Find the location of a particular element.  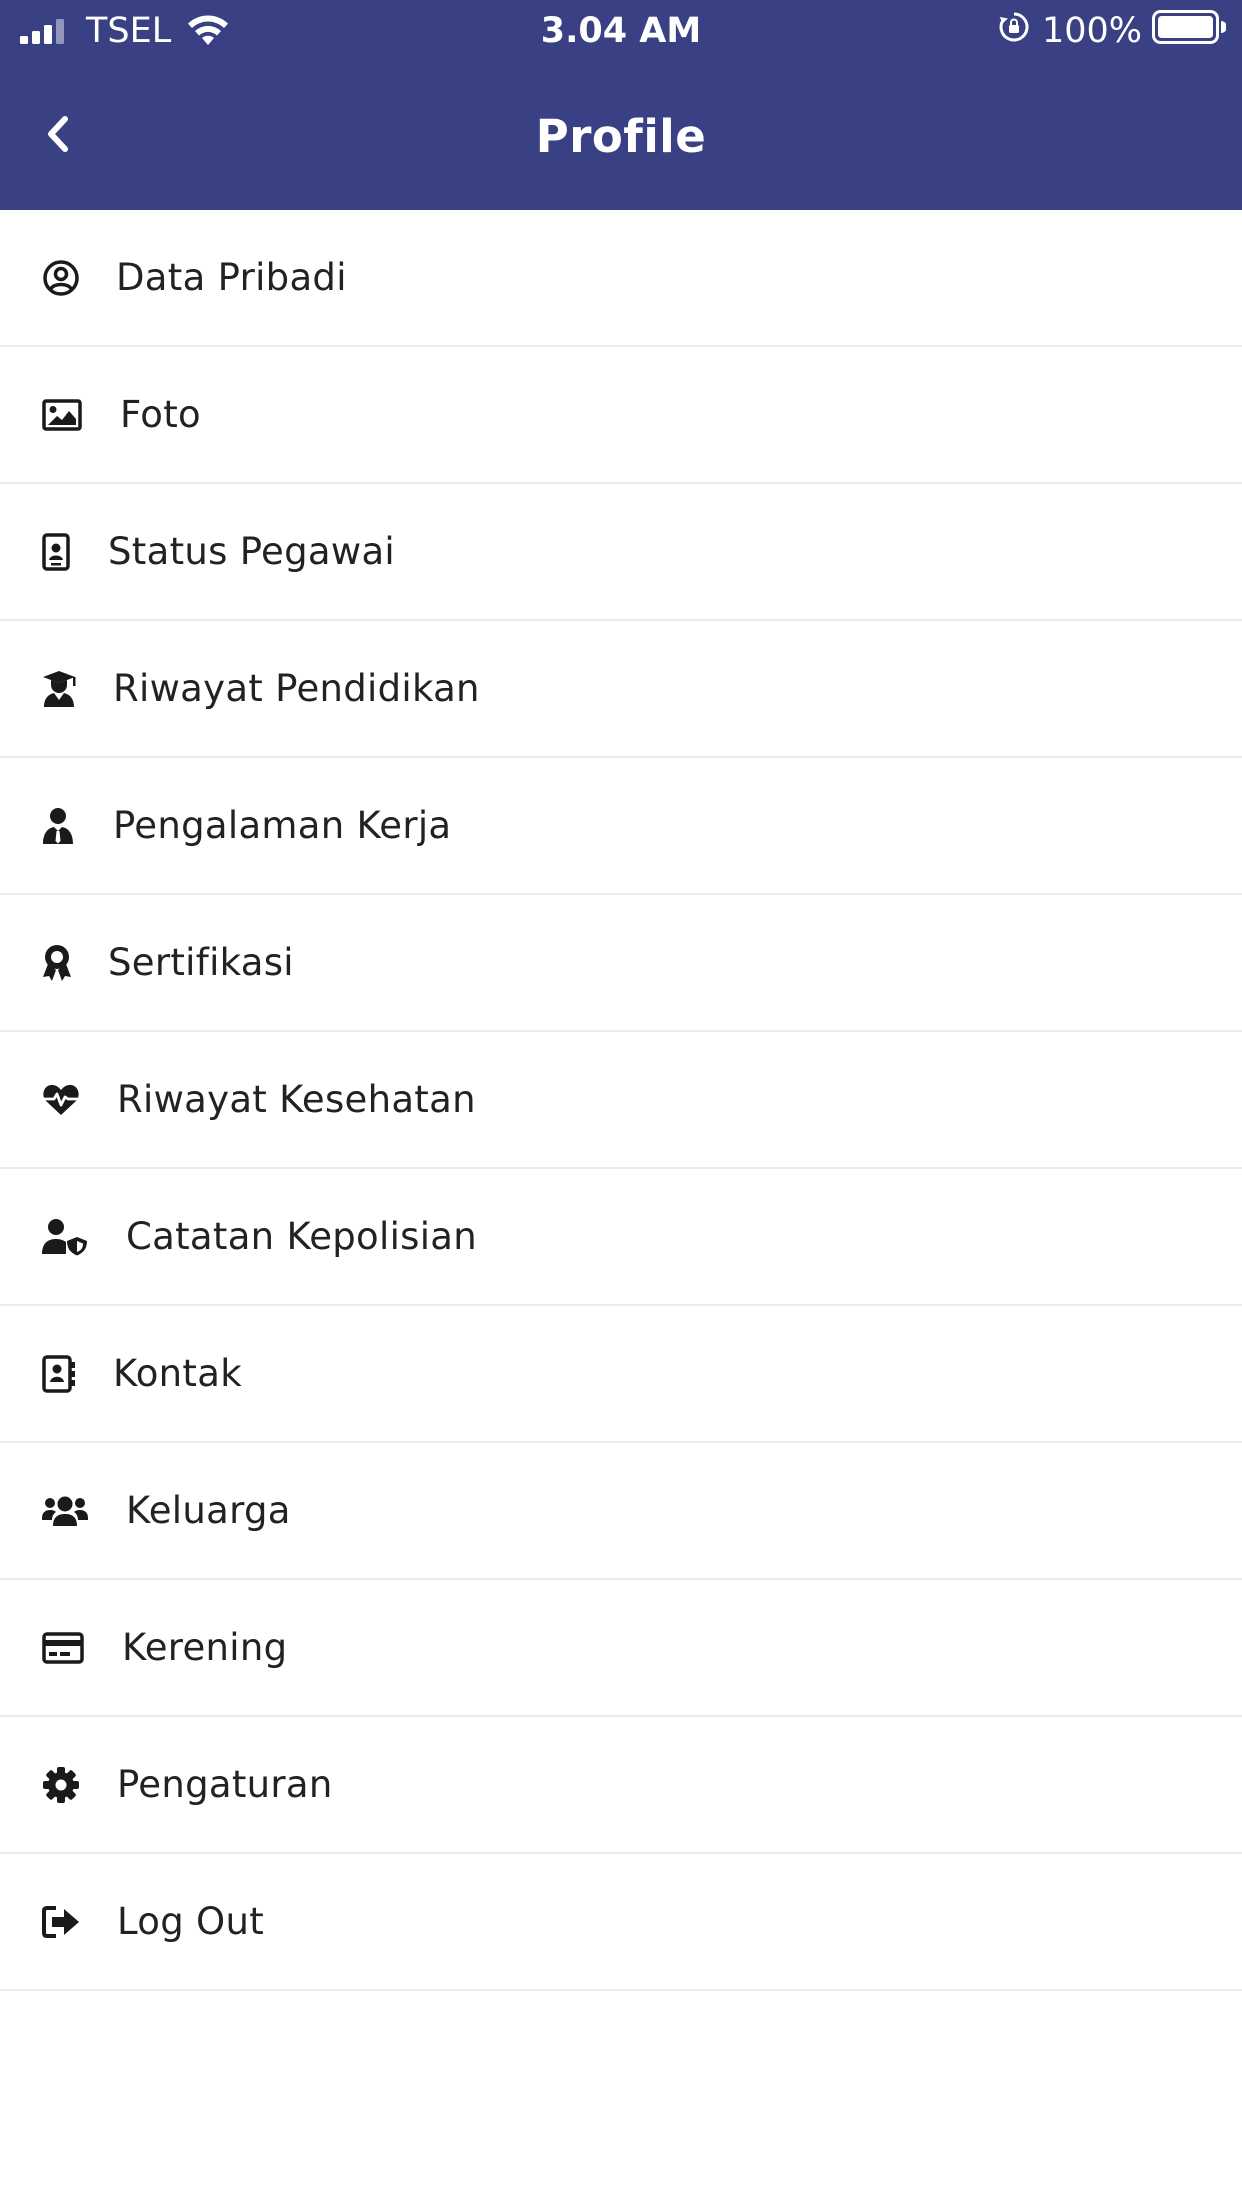

menu-item-foto: Foto is located at coordinates (621, 415).